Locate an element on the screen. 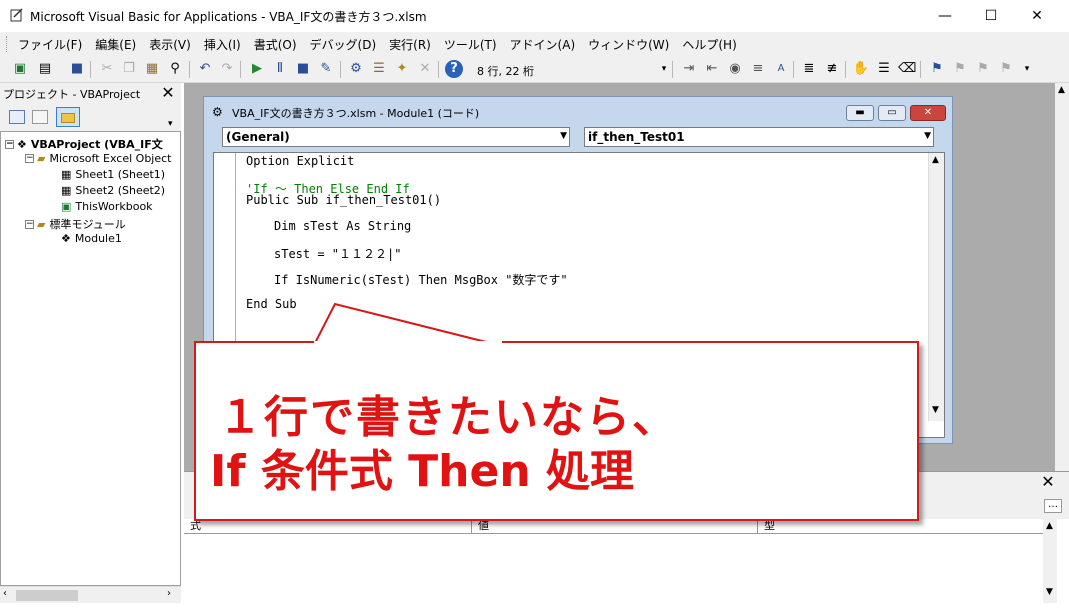 This screenshot has width=1069, height=611. toggle-breakpoint-icon: ◉ is located at coordinates (735, 69).